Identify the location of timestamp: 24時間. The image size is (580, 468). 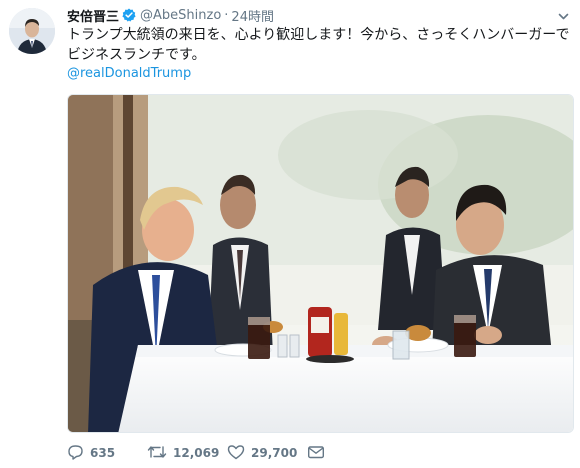
(252, 15).